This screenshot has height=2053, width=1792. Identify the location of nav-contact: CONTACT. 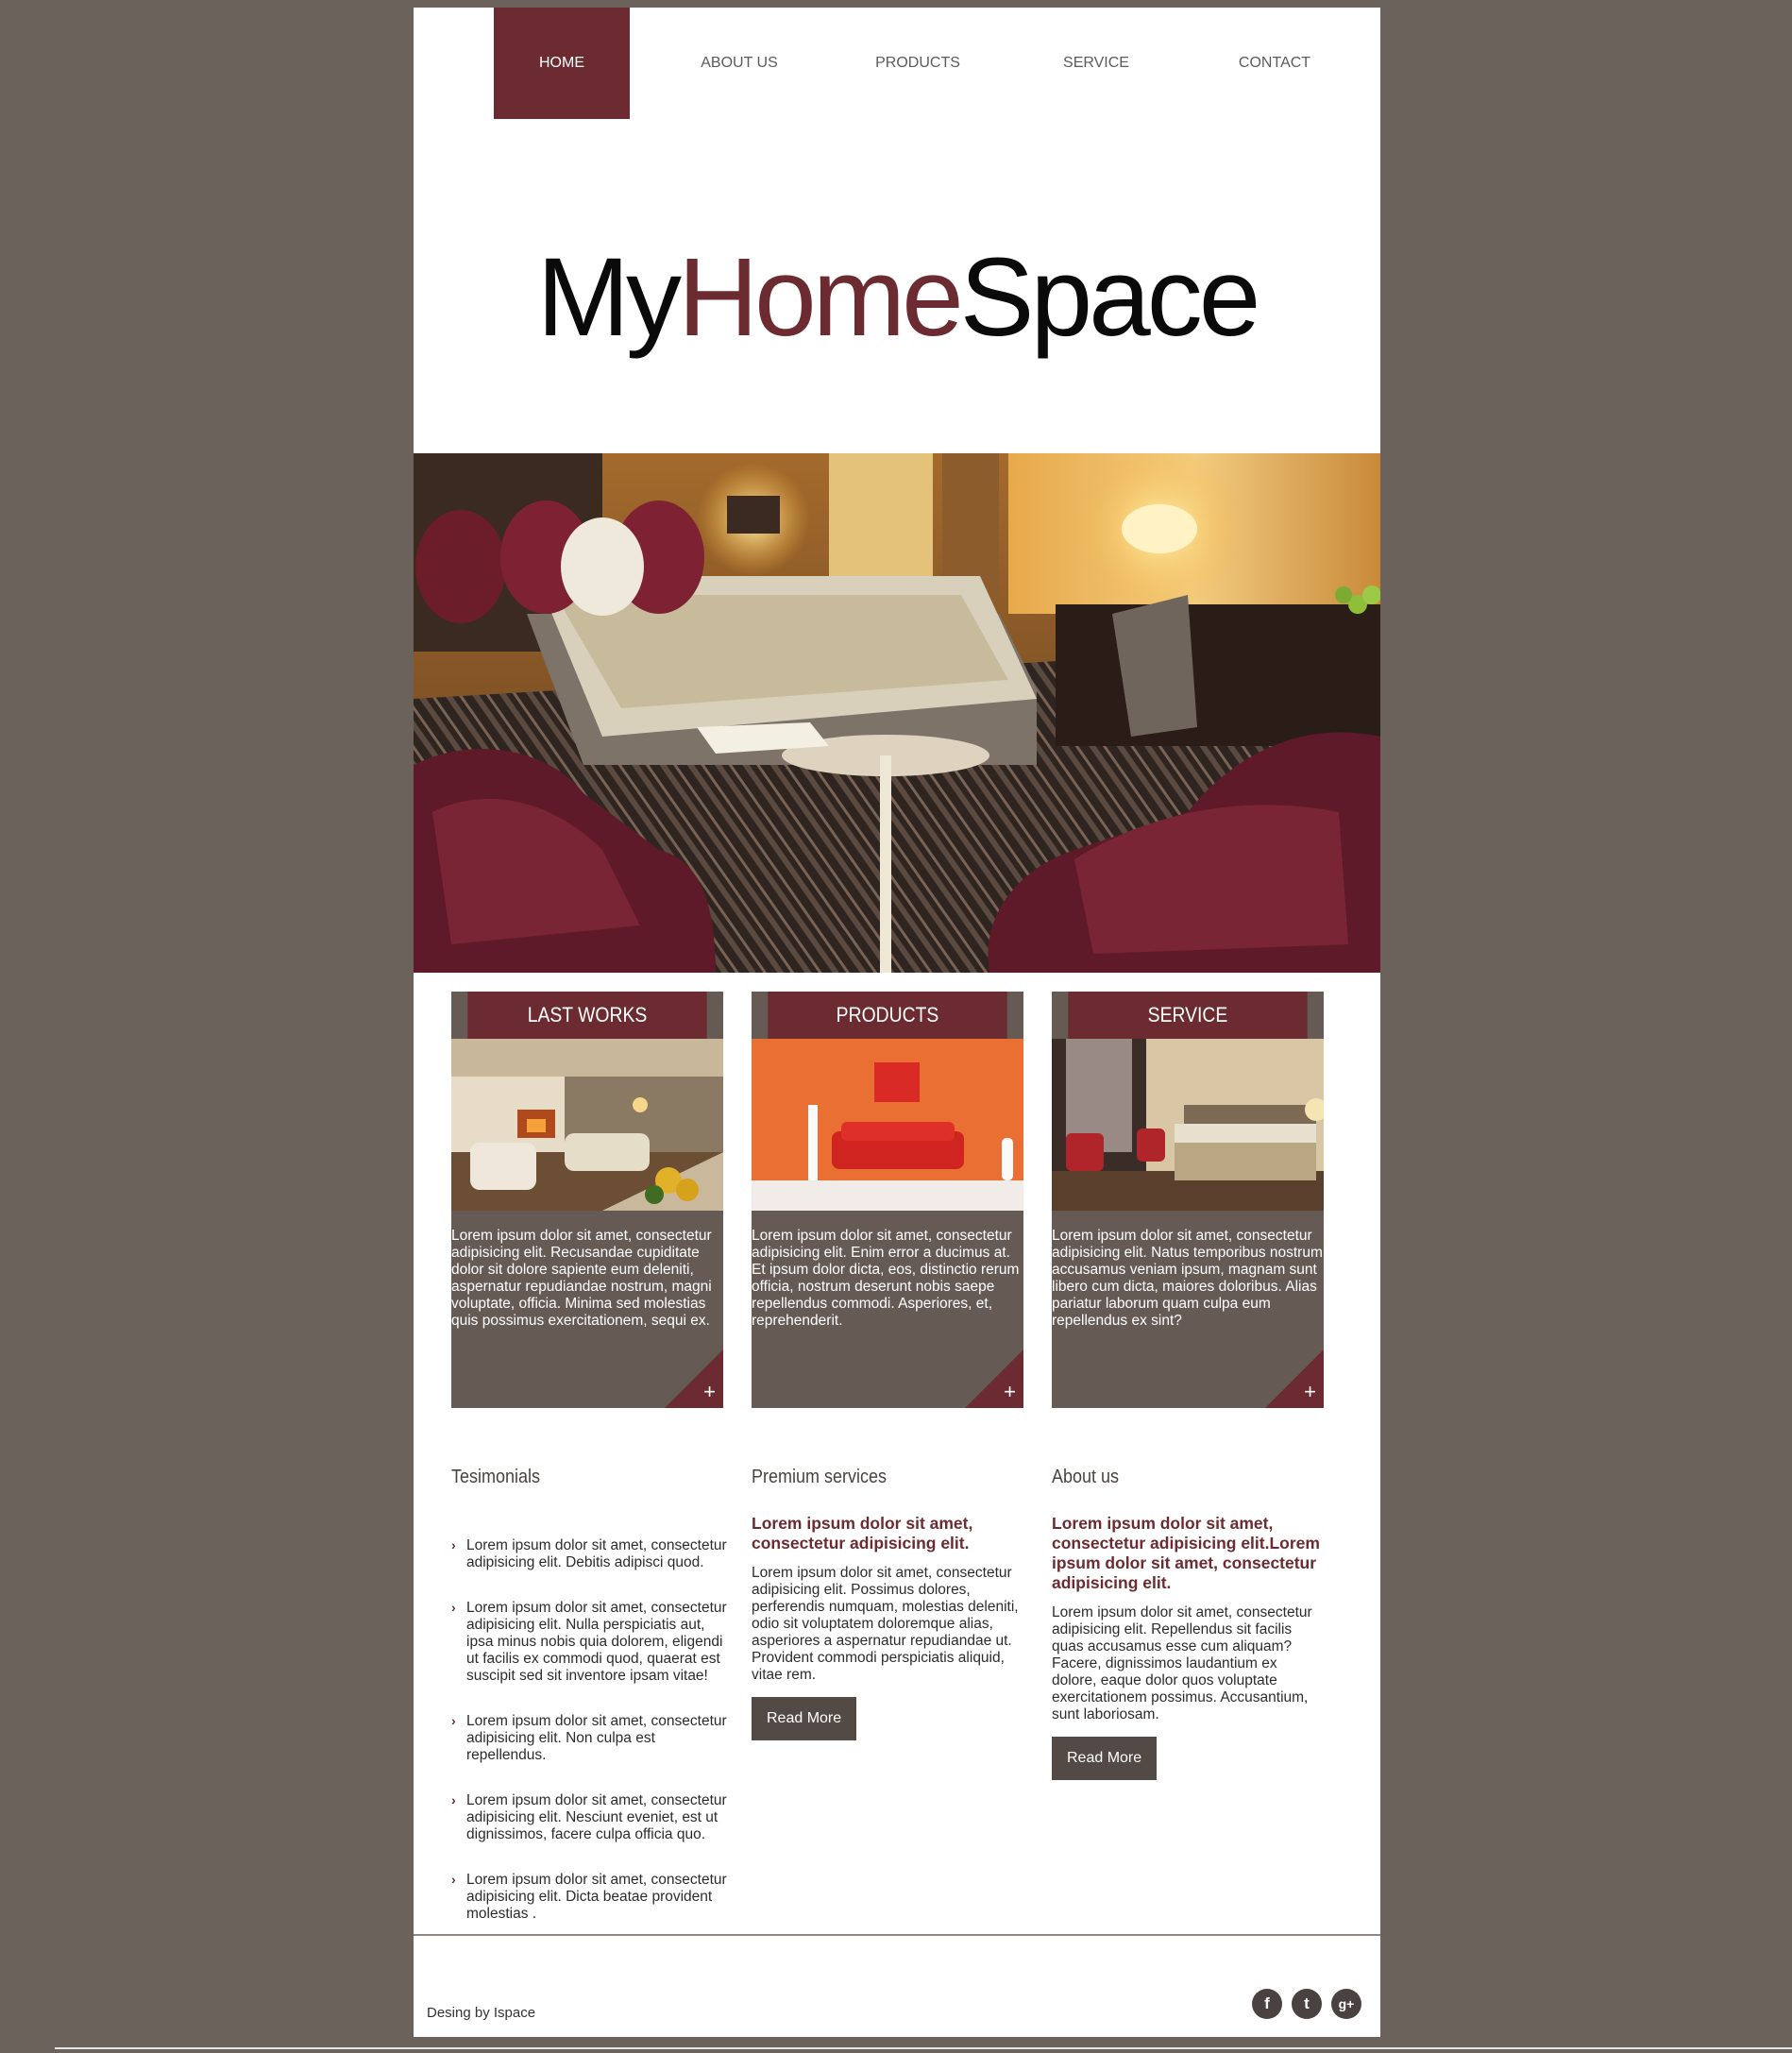
(1275, 63).